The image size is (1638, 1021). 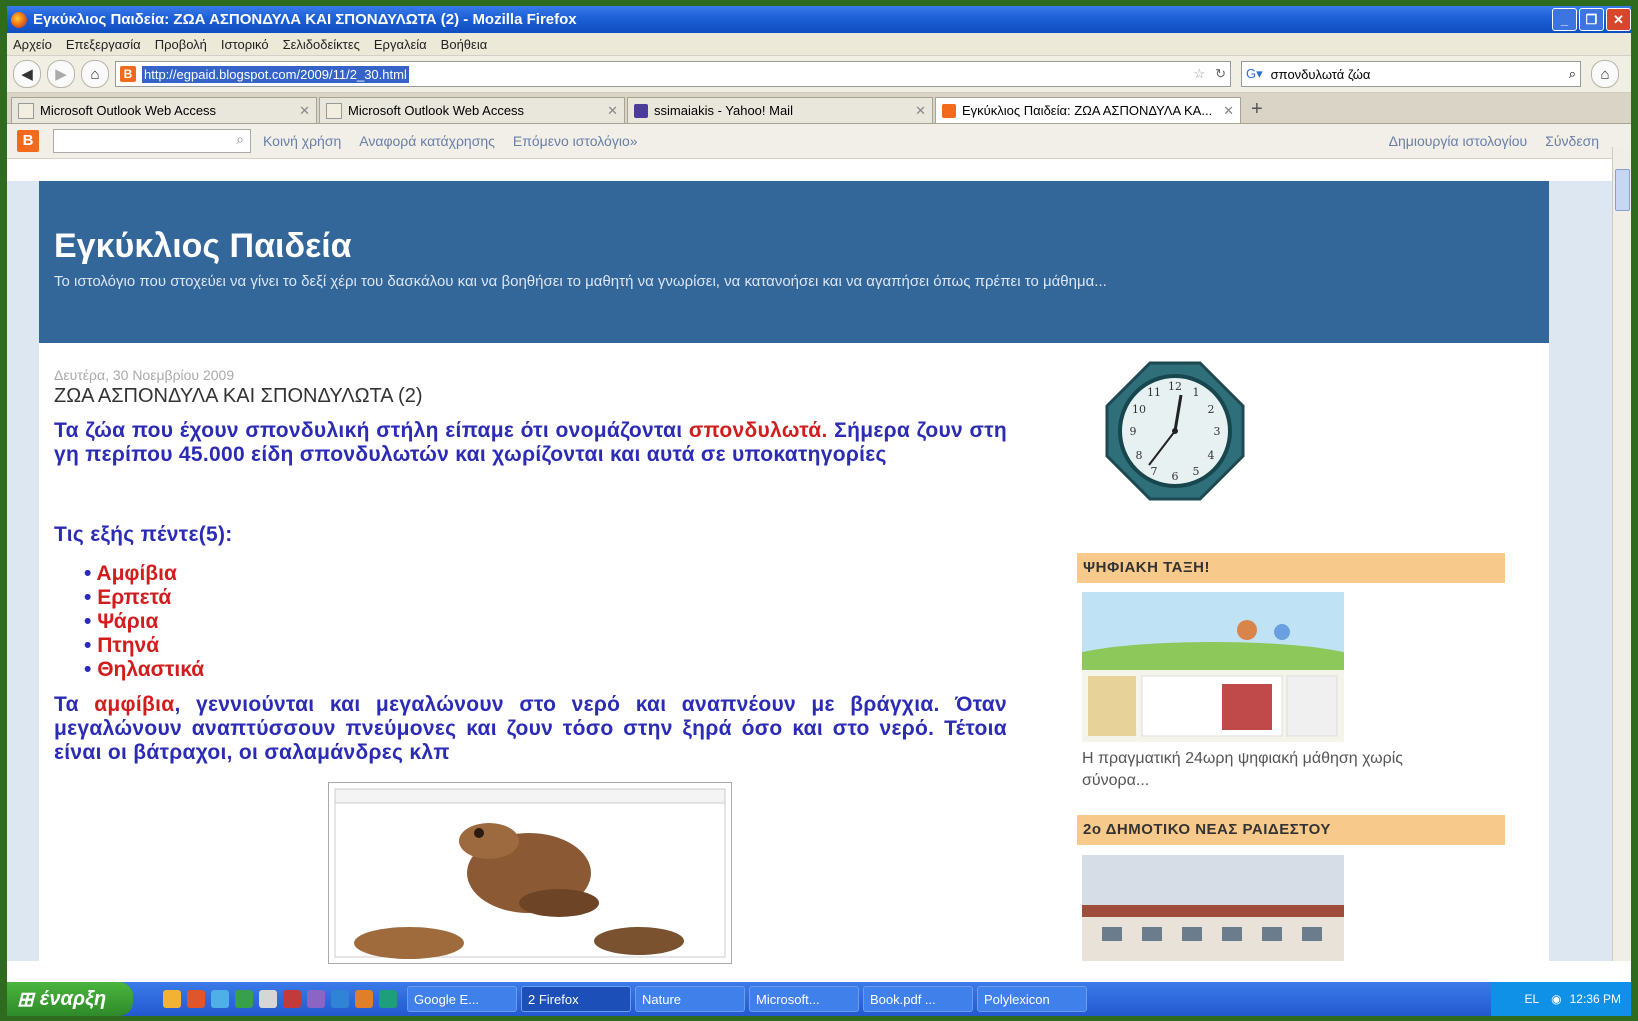 What do you see at coordinates (1291, 568) in the screenshot?
I see `widget-digital-class-title: ΨΗΦΙΑΚΗ ΤΑΞΗ!` at bounding box center [1291, 568].